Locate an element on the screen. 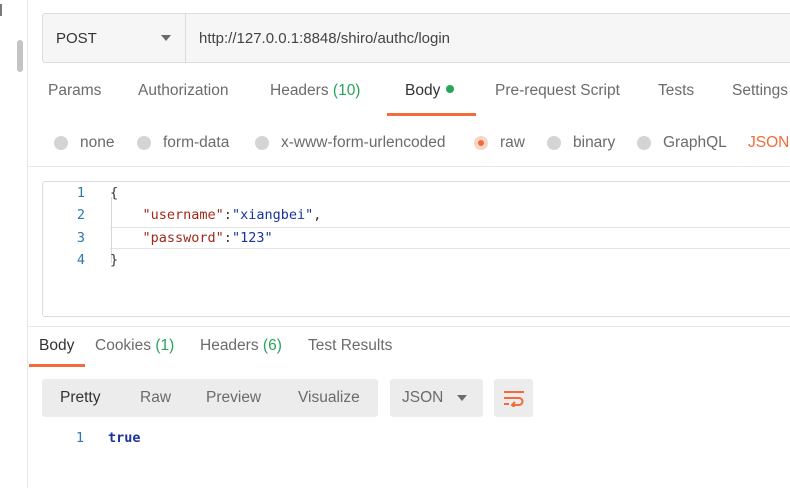  tab-count: (6) is located at coordinates (272, 345).